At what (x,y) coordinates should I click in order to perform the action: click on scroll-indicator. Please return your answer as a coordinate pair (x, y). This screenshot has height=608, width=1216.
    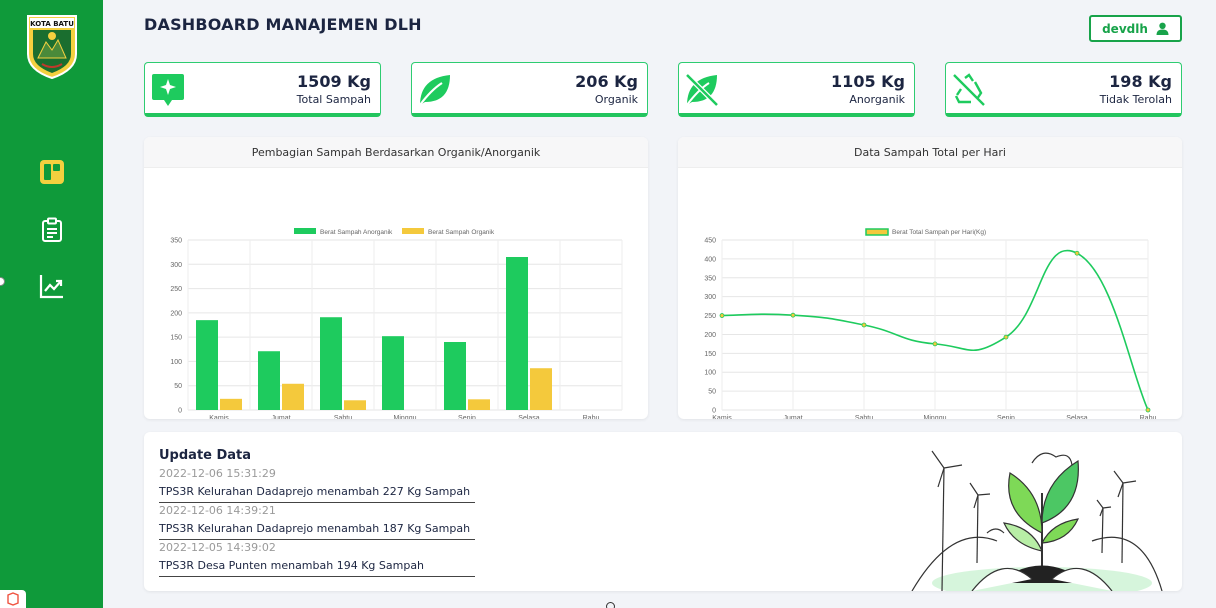
    Looking at the image, I should click on (610, 605).